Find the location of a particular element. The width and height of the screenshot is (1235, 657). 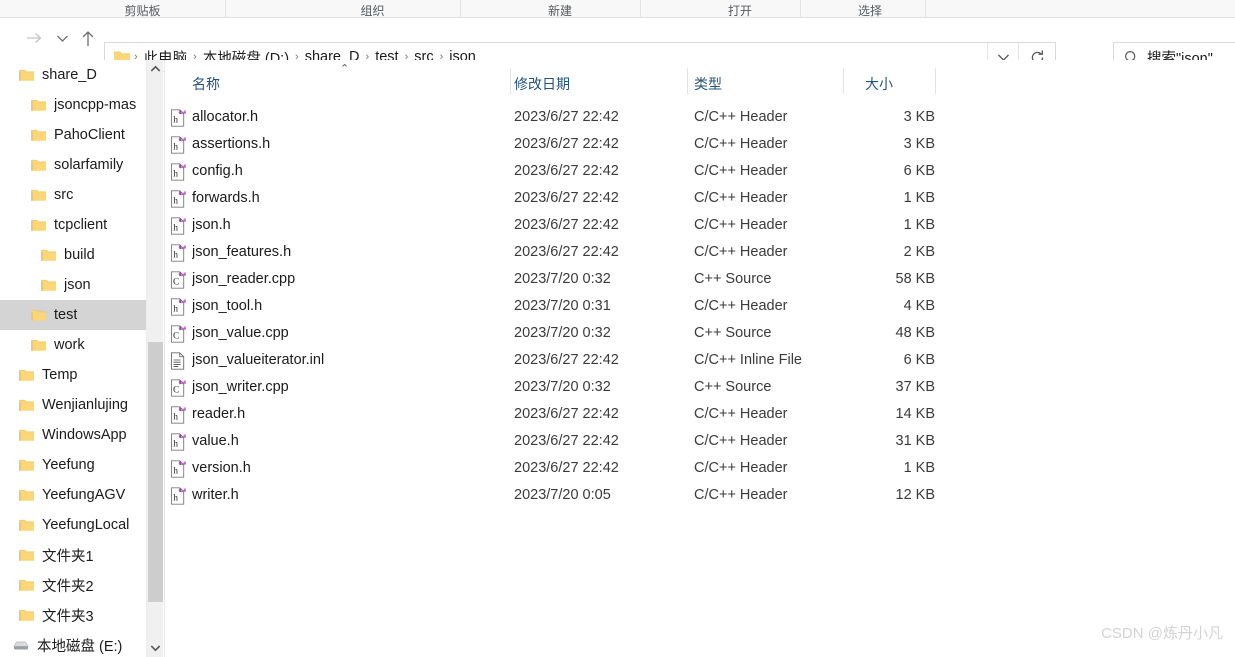

sidebar-item-PahoClient: PahoClient is located at coordinates (73, 135).